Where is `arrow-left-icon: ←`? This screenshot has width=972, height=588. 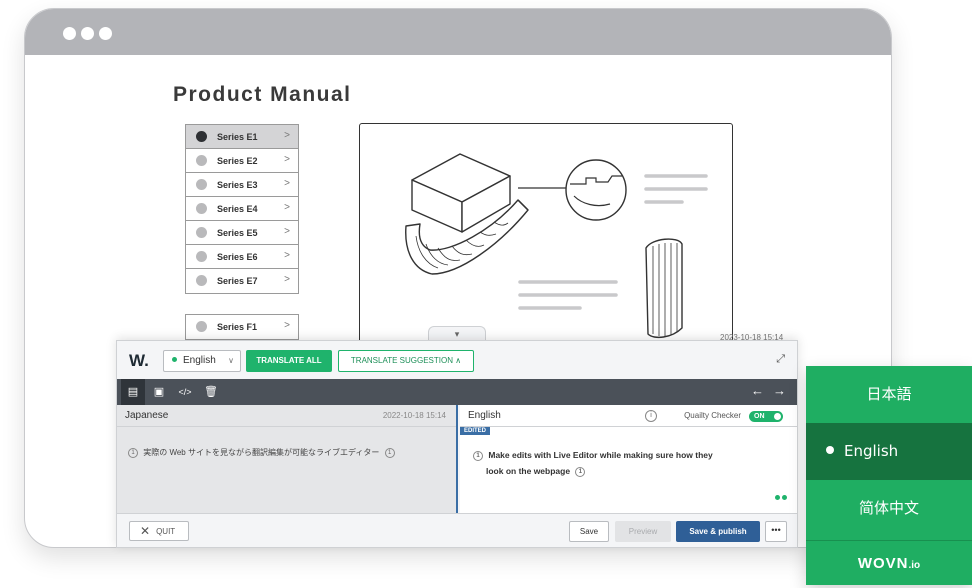
arrow-left-icon: ← is located at coordinates (757, 390).